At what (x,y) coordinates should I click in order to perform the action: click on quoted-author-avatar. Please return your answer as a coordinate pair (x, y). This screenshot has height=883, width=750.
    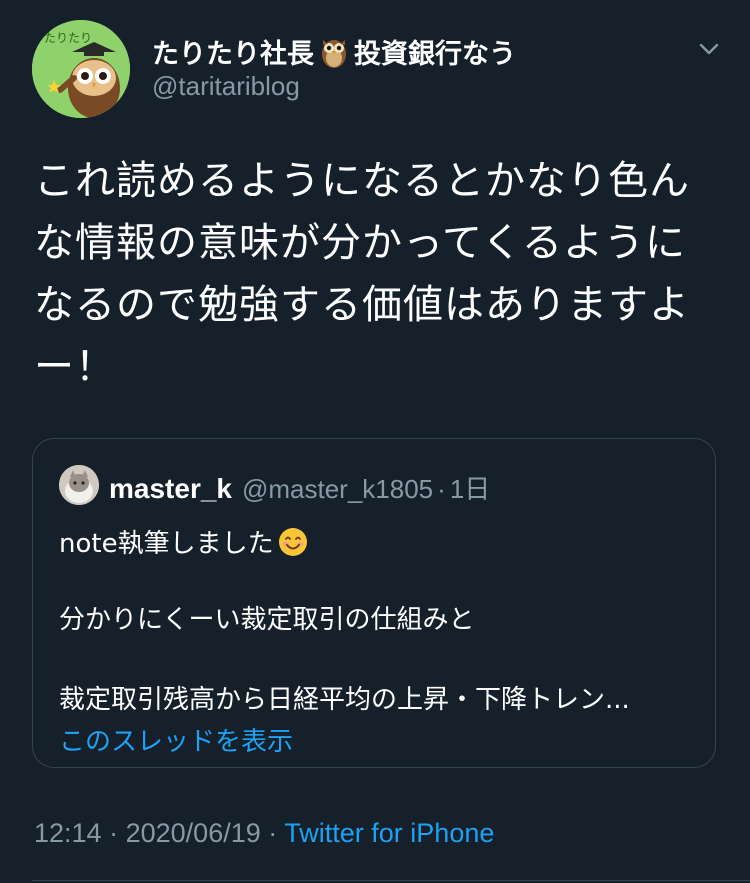
    Looking at the image, I should click on (79, 485).